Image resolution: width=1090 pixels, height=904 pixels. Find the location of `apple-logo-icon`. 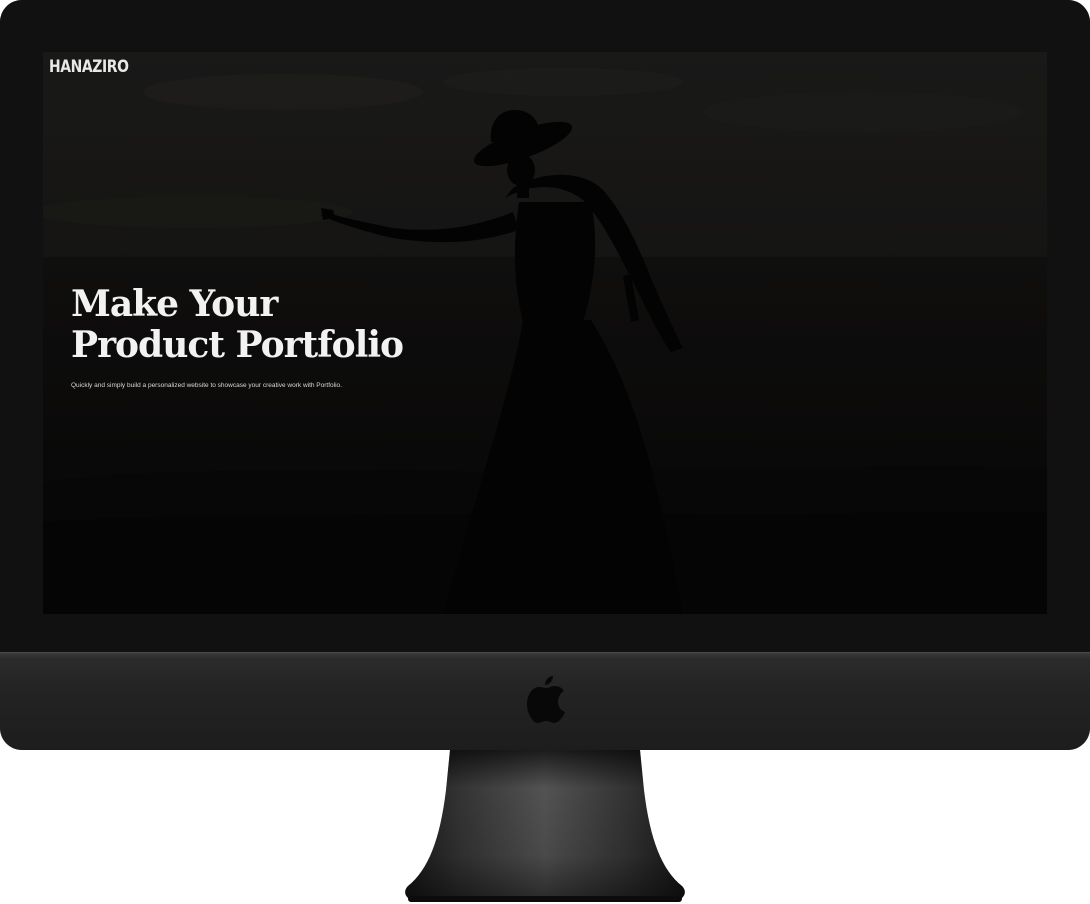

apple-logo-icon is located at coordinates (546, 699).